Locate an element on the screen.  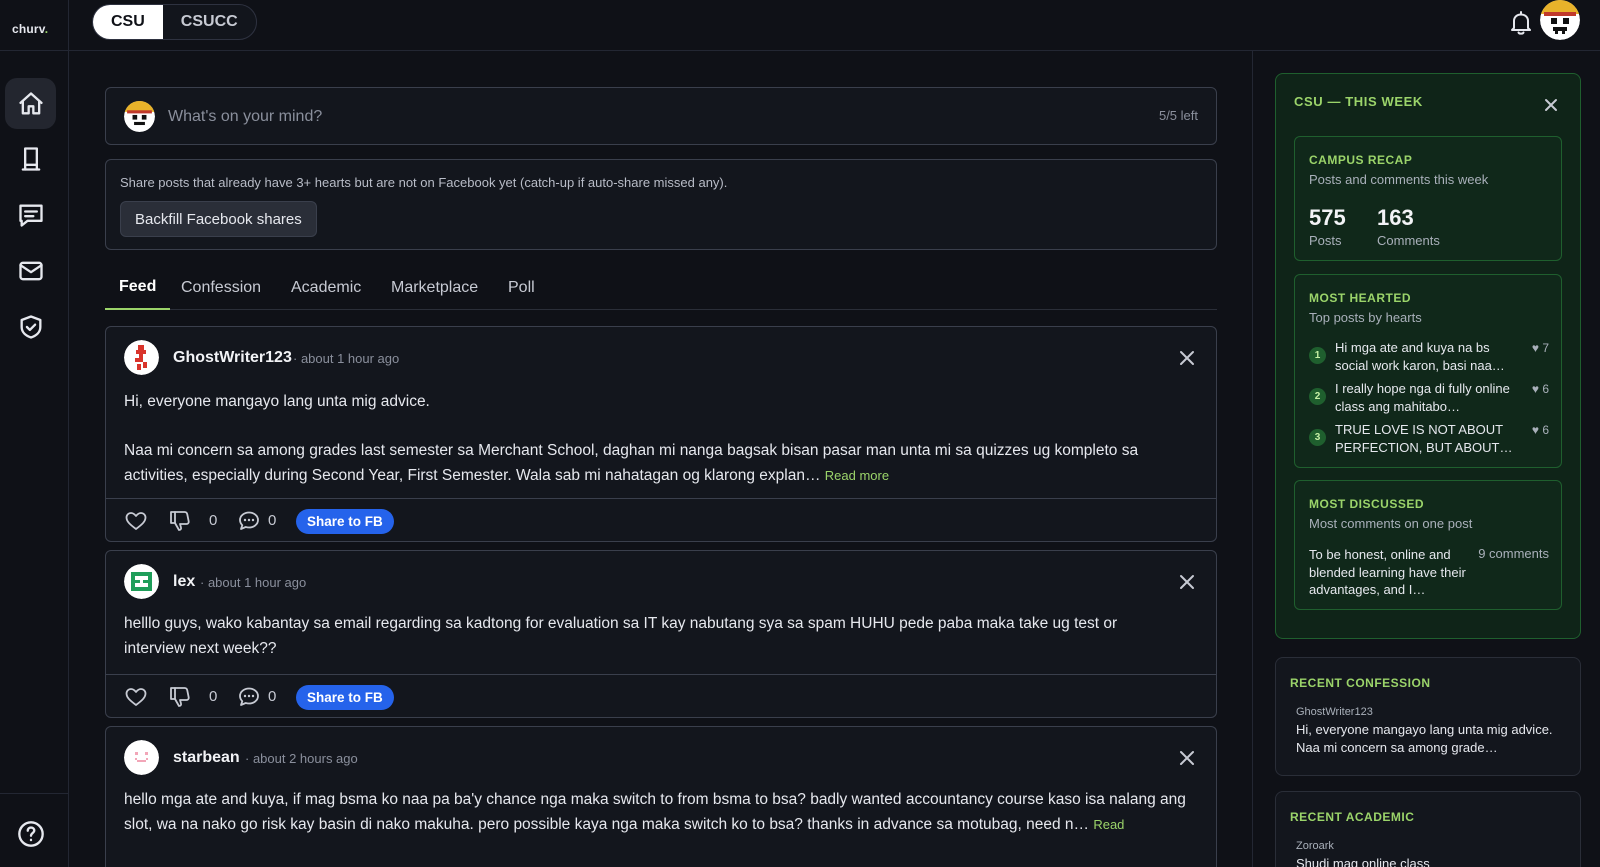
card-title: MOST HEARTED is located at coordinates (1360, 298).